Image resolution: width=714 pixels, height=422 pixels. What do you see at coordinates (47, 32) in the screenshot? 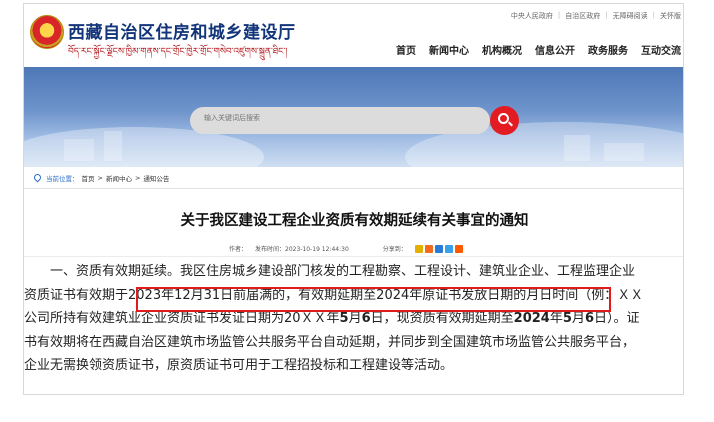
I see `national-emblem-icon` at bounding box center [47, 32].